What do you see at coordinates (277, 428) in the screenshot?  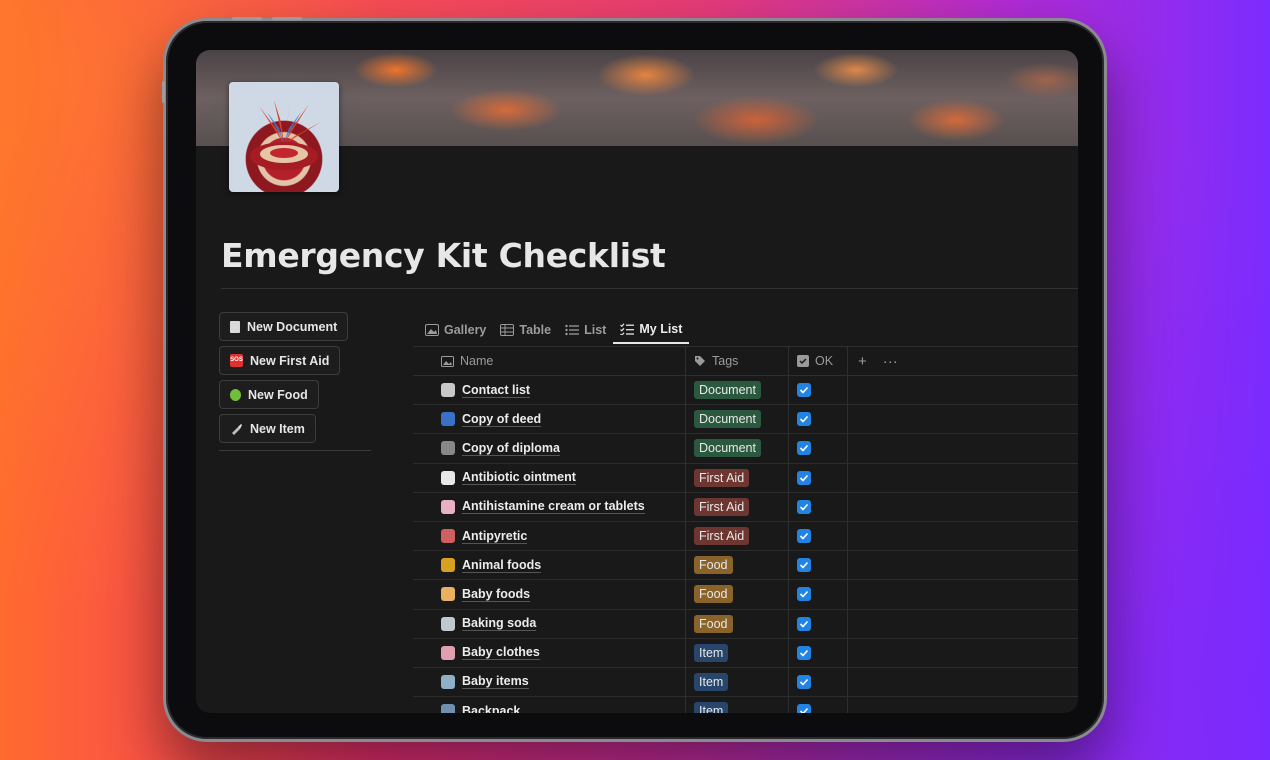 I see `button-label: New Item` at bounding box center [277, 428].